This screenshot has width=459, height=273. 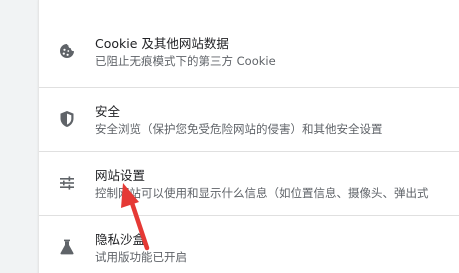 What do you see at coordinates (67, 183) in the screenshot?
I see `sliders-icon` at bounding box center [67, 183].